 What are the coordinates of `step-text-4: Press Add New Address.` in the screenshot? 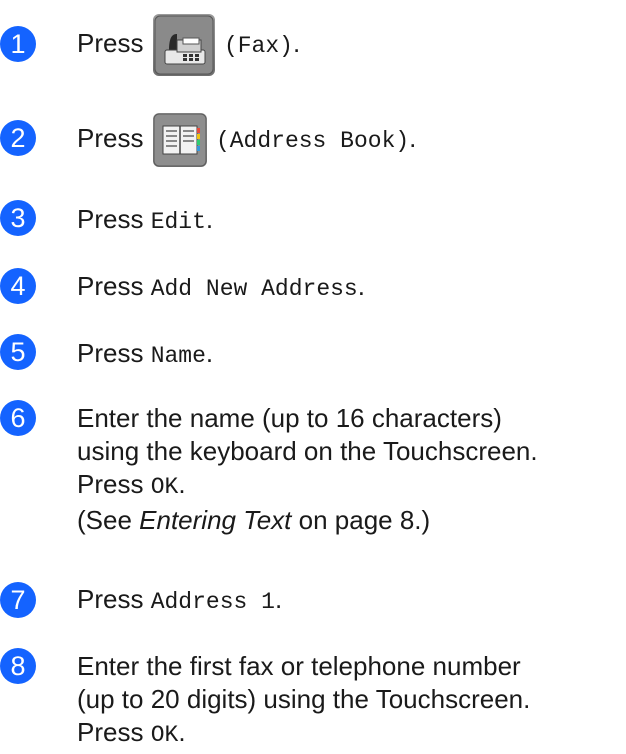 It's located at (221, 288).